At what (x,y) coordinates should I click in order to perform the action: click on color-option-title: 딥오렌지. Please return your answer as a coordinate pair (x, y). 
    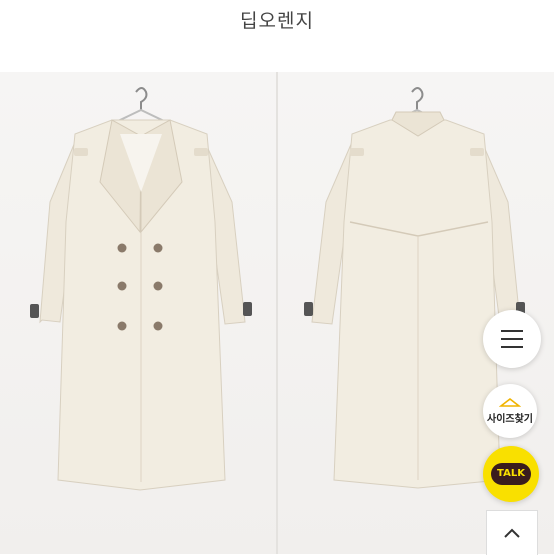
    Looking at the image, I should click on (277, 21).